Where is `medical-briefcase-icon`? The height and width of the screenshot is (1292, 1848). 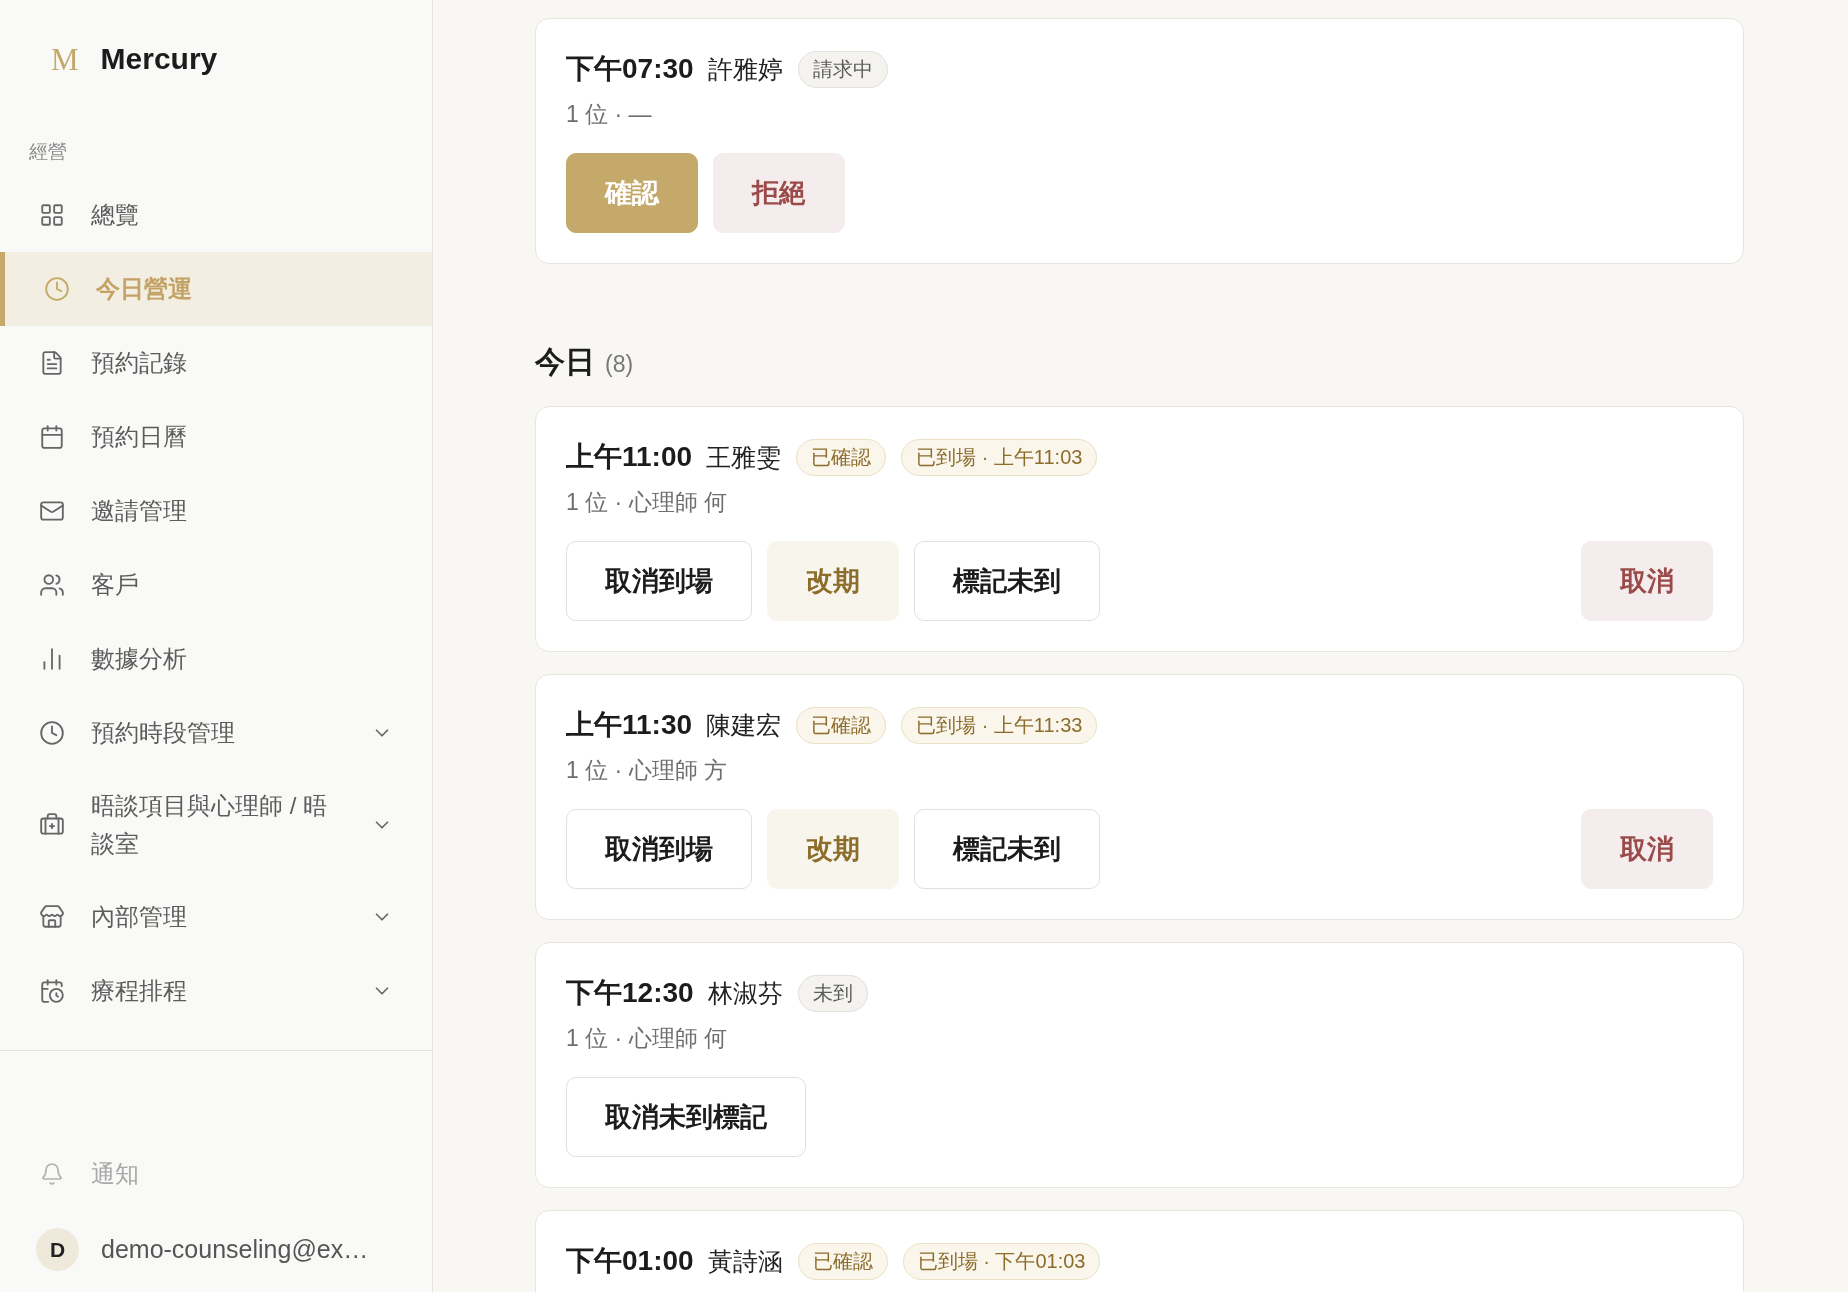 medical-briefcase-icon is located at coordinates (52, 825).